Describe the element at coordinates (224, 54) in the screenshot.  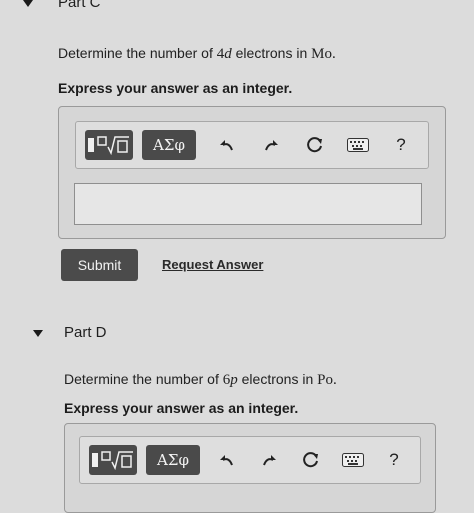
I see `orbital-label: 4d` at that location.